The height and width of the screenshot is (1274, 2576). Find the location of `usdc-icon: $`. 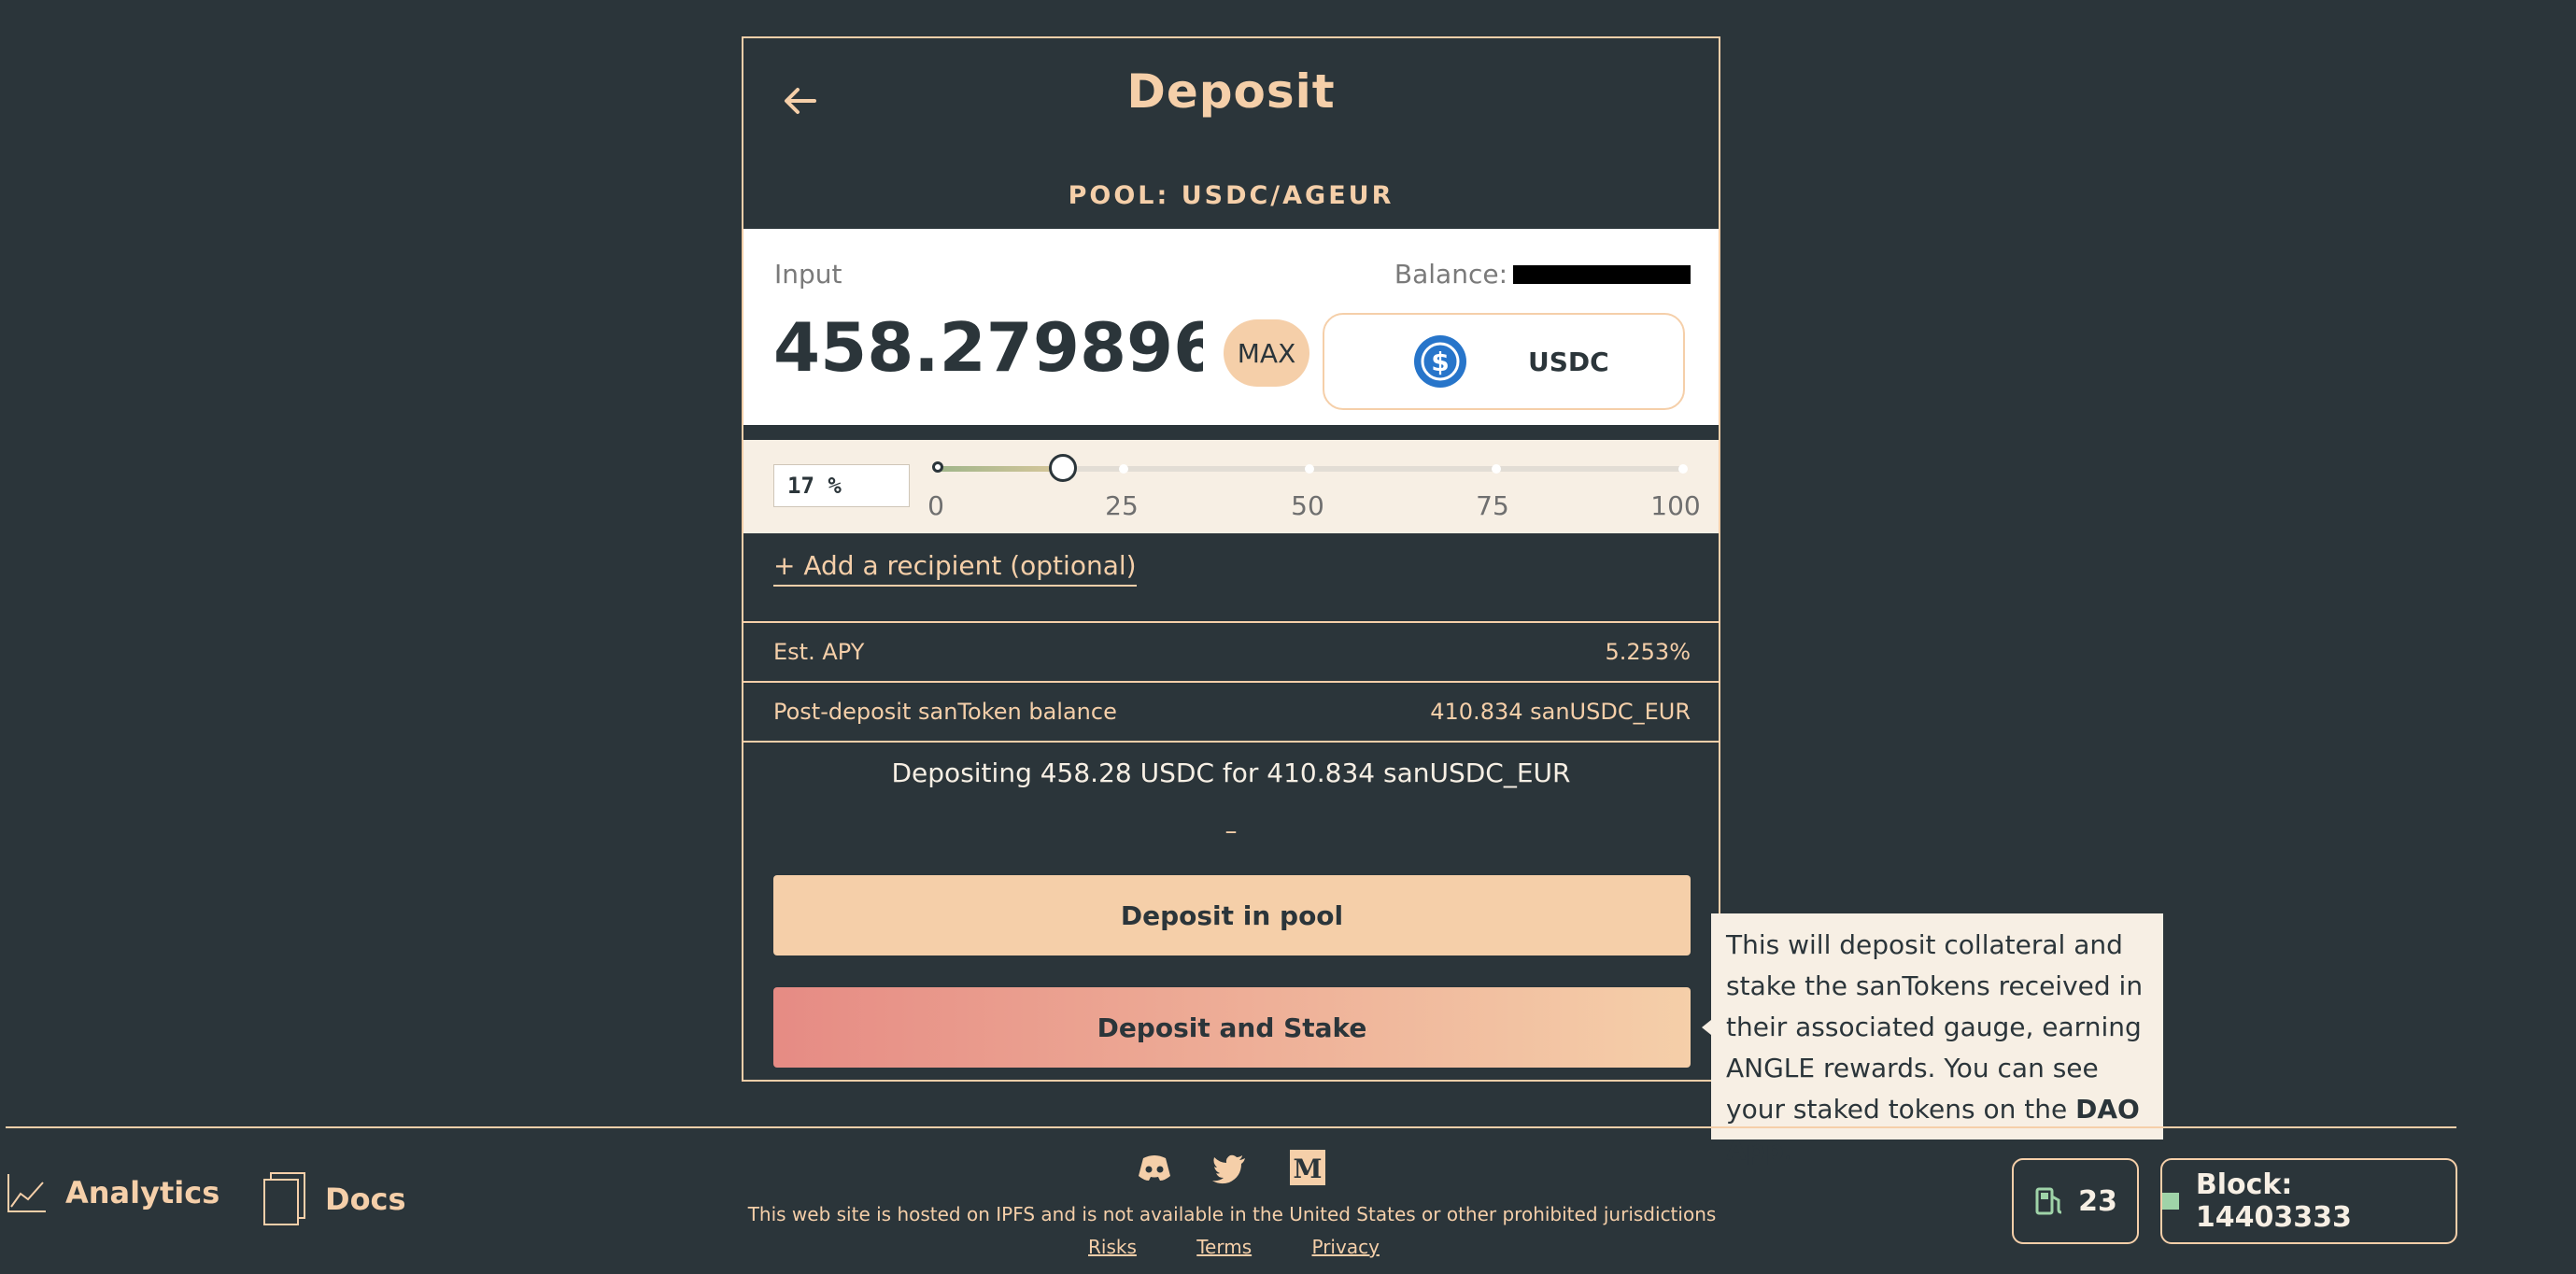

usdc-icon: $ is located at coordinates (1440, 361).